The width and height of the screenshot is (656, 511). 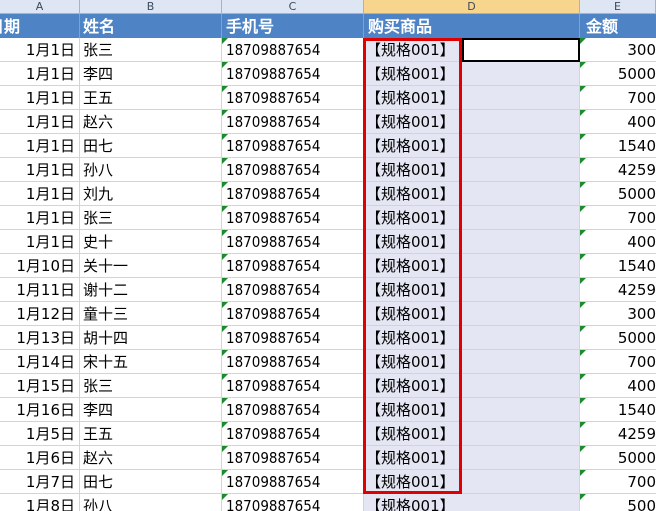 What do you see at coordinates (40, 26) in the screenshot?
I see `header-date: 日期` at bounding box center [40, 26].